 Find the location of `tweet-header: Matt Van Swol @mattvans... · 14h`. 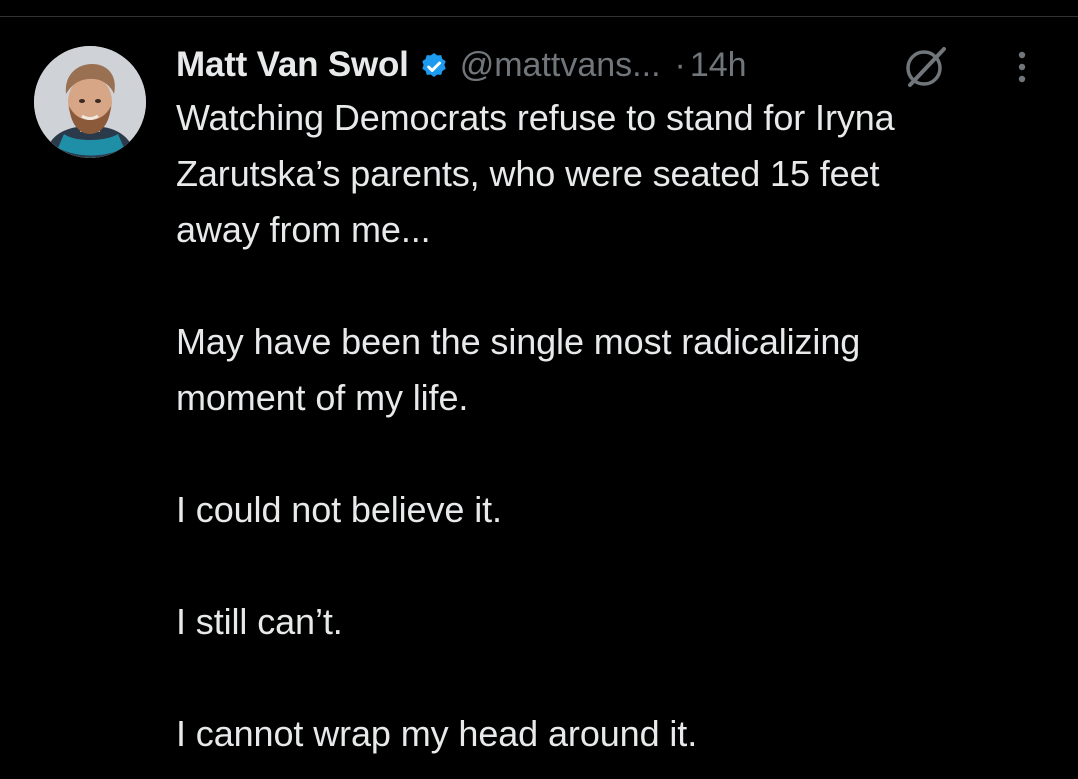

tweet-header: Matt Van Swol @mattvans... · 14h is located at coordinates (616, 65).